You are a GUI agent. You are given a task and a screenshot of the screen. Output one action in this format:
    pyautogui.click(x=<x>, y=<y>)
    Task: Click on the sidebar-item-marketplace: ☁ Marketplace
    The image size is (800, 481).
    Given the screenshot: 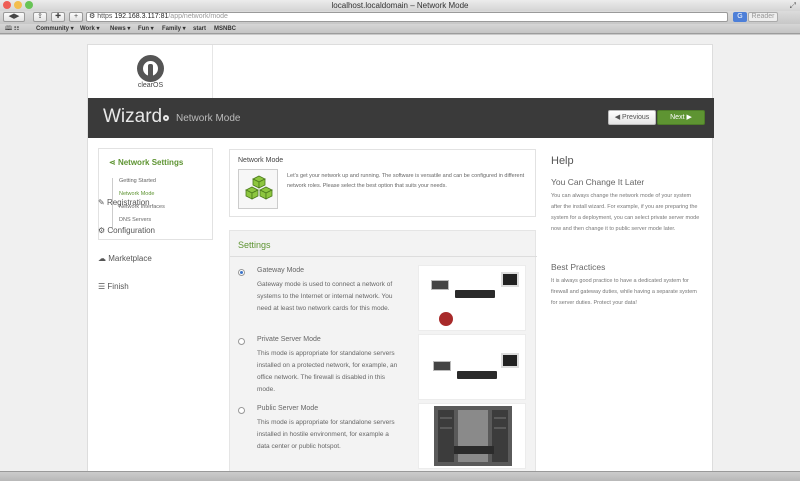 What is the action you would take?
    pyautogui.click(x=148, y=258)
    